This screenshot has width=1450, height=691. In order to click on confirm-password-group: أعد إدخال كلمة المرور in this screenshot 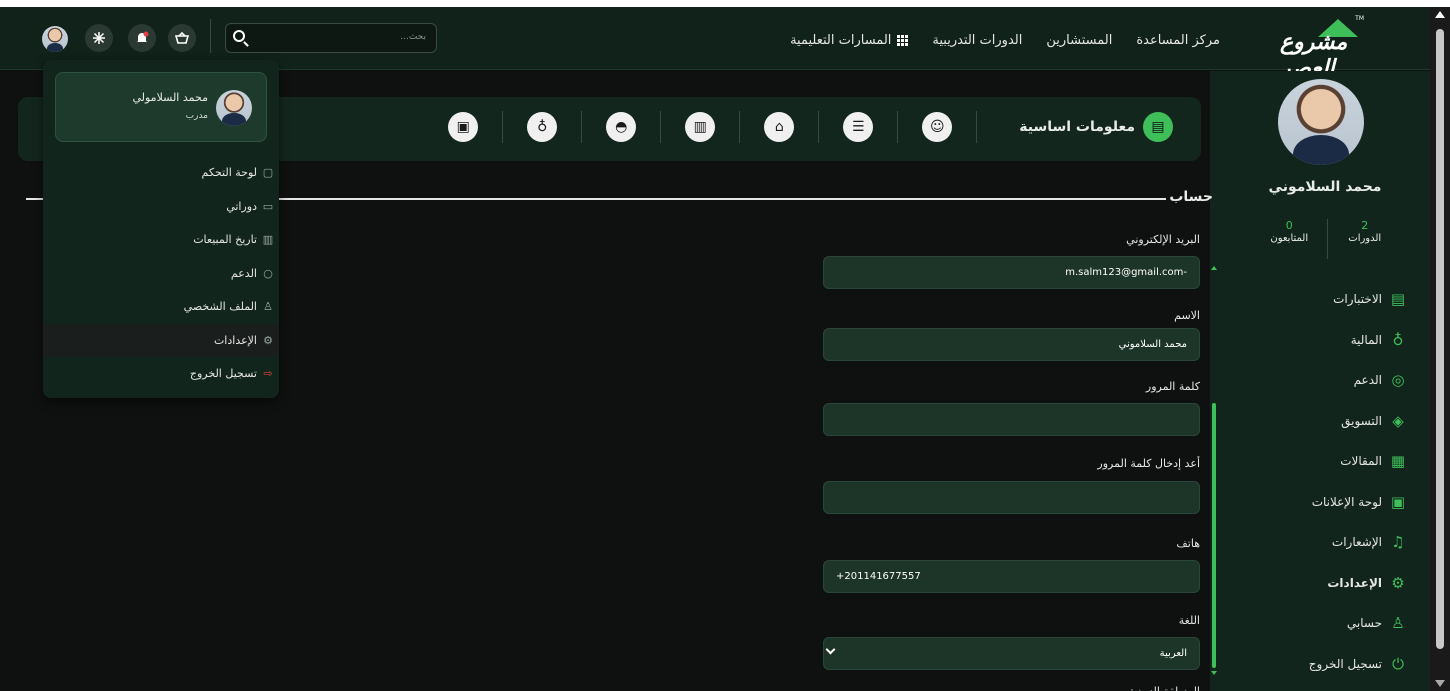, I will do `click(1011, 484)`.